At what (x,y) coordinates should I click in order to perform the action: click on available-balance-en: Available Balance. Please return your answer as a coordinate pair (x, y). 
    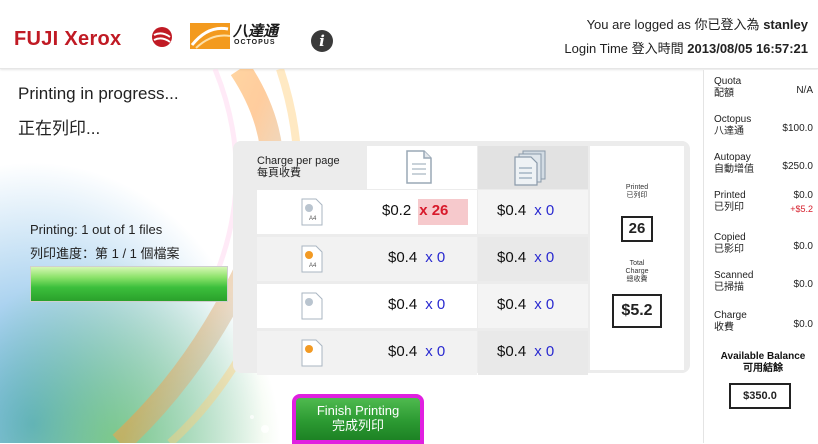
    Looking at the image, I should click on (763, 356).